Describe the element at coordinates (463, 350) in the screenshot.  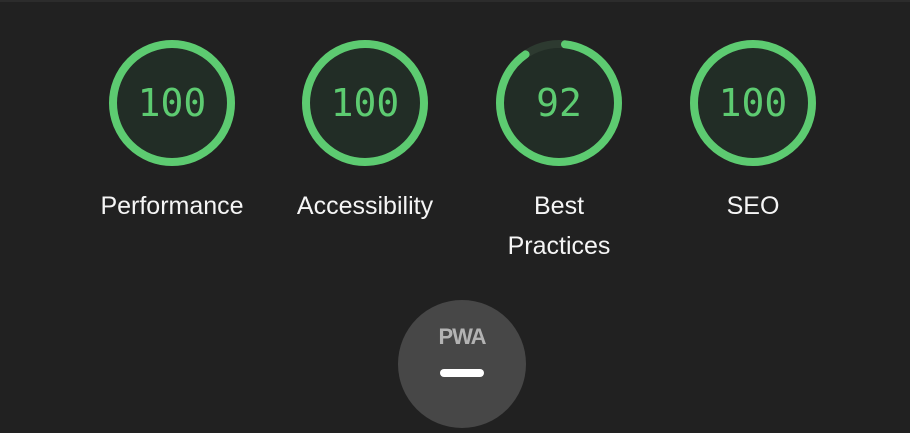
I see `pwa-icon: PWA —` at that location.